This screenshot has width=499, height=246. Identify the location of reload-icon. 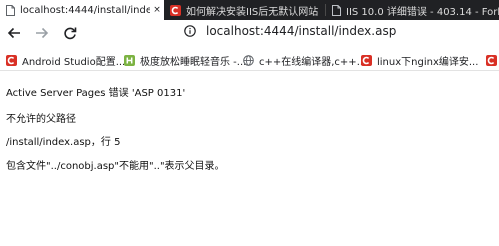
(70, 34).